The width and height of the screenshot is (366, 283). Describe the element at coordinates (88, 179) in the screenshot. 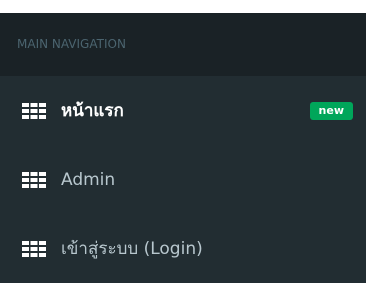

I see `sidebar-item-label: Admin` at that location.